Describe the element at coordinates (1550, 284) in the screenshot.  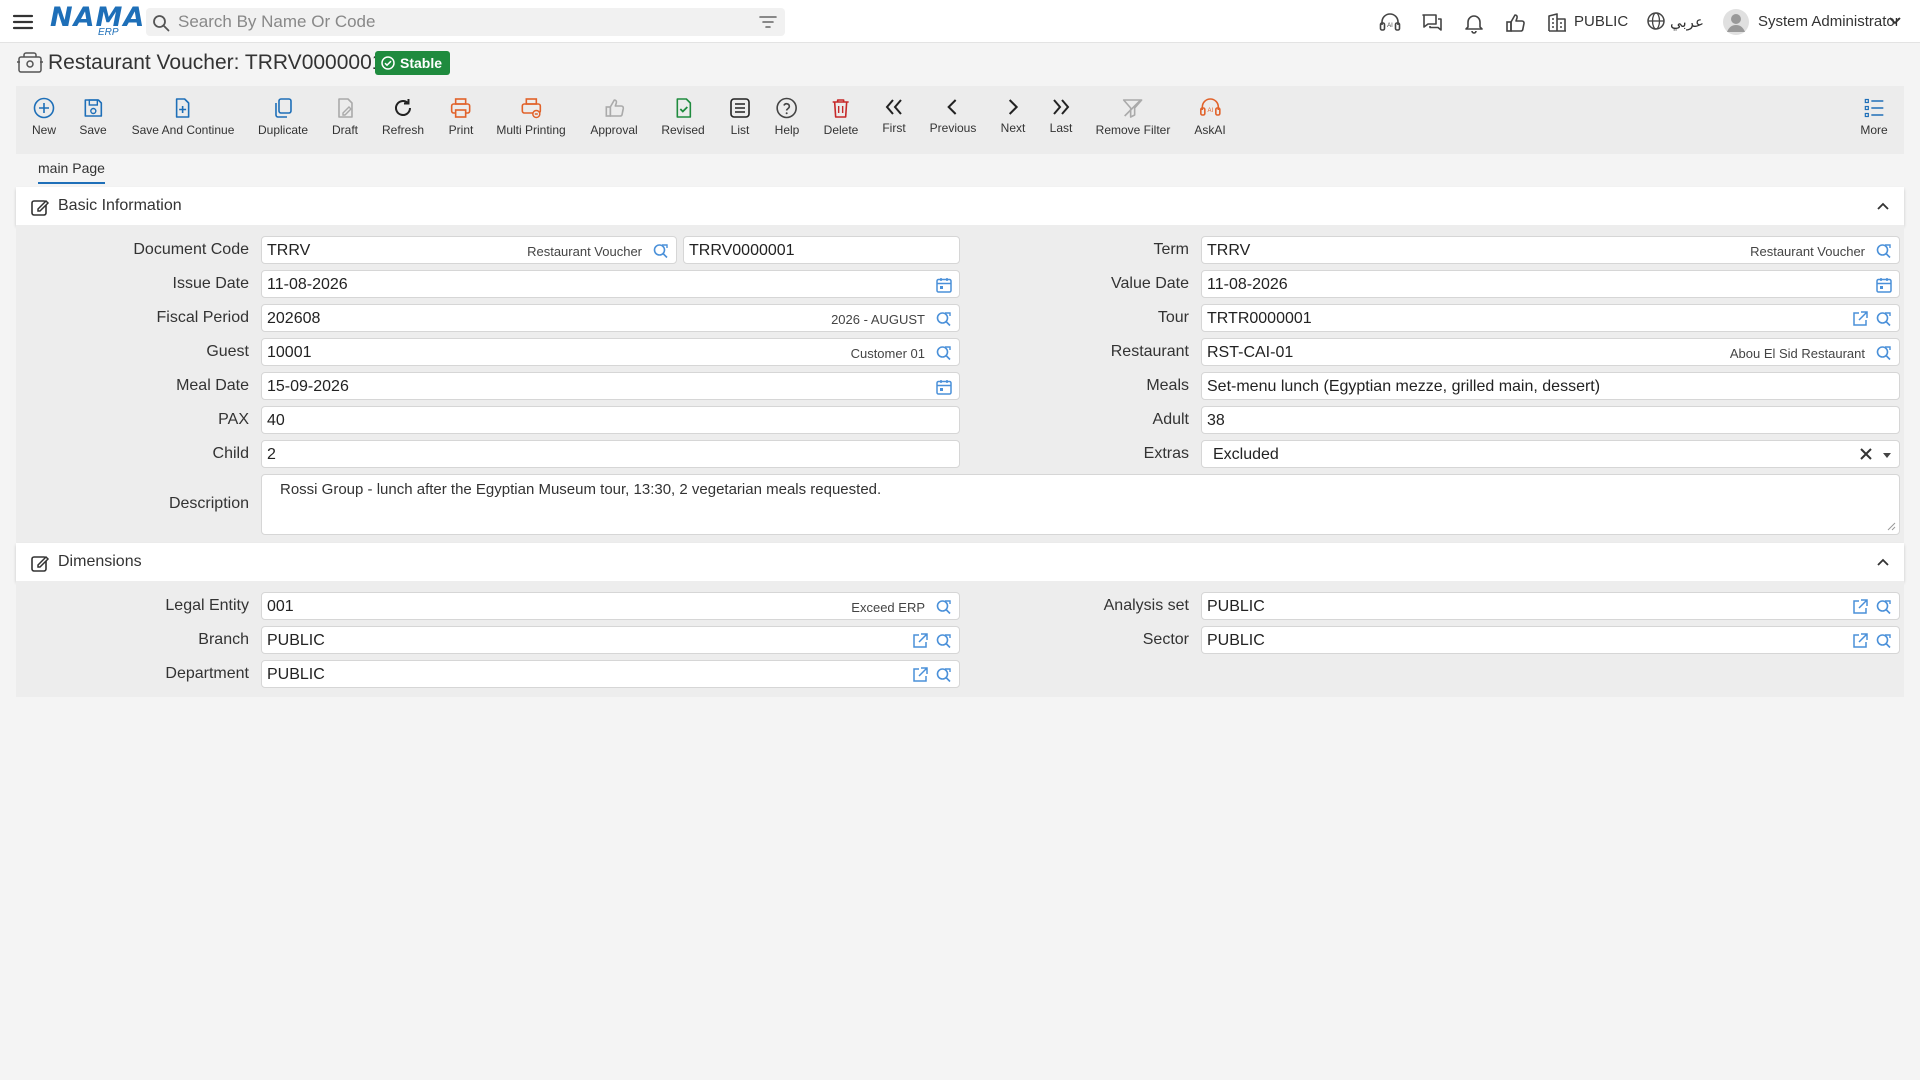
I see `value-date-field: 11-08-2026` at that location.